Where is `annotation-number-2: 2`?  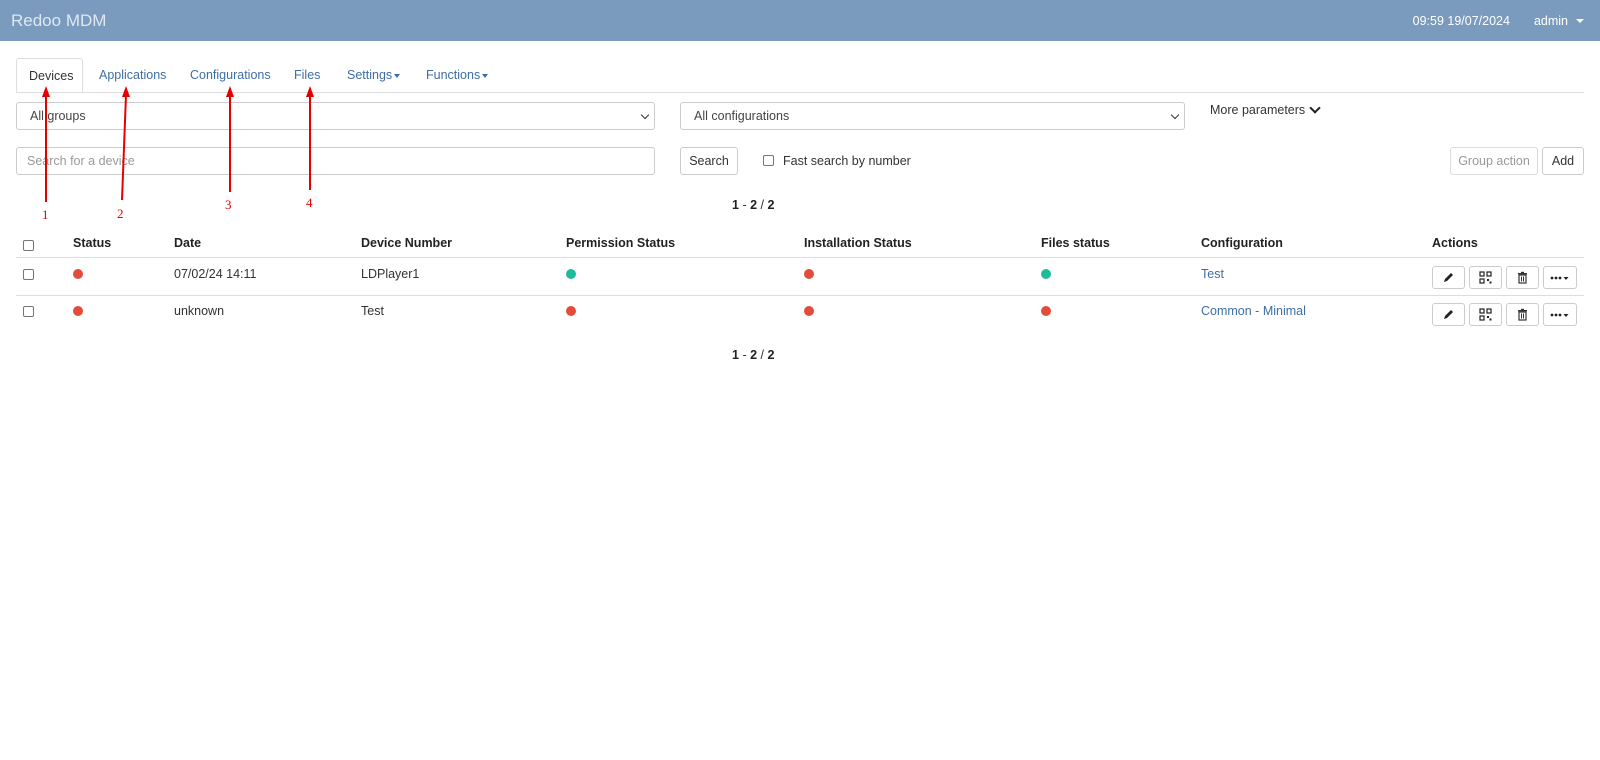 annotation-number-2: 2 is located at coordinates (120, 213).